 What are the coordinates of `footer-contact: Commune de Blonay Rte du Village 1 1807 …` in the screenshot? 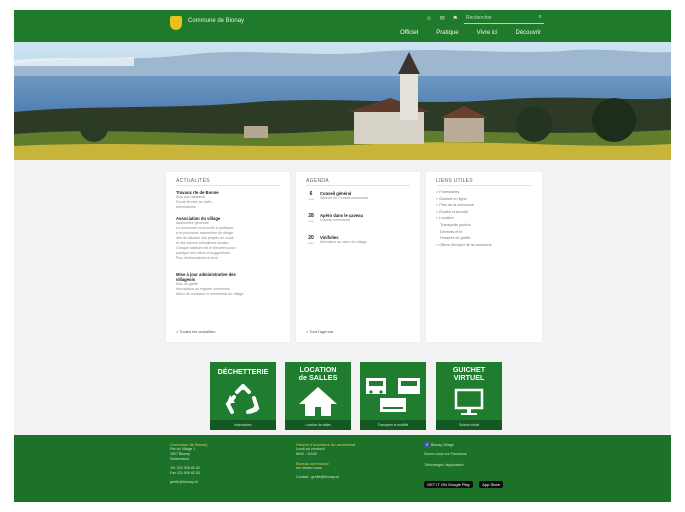 It's located at (188, 463).